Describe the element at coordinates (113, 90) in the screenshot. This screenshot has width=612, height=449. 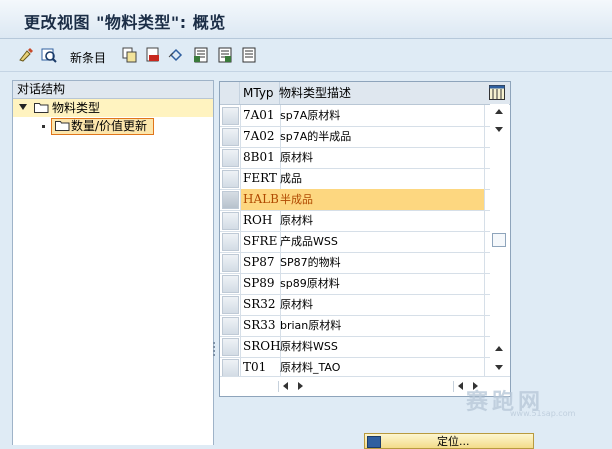
I see `dialog-structure-header: 对话结构` at that location.